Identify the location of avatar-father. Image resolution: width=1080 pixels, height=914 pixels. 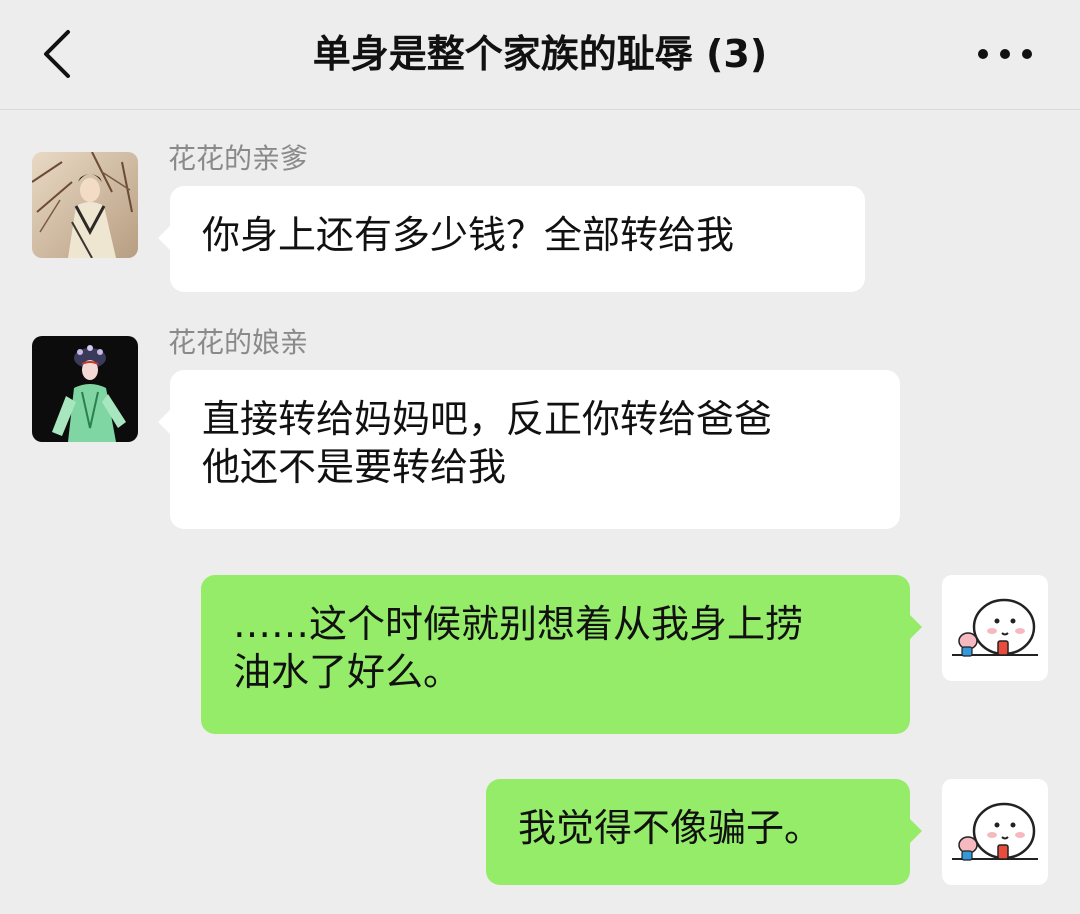
(85, 205).